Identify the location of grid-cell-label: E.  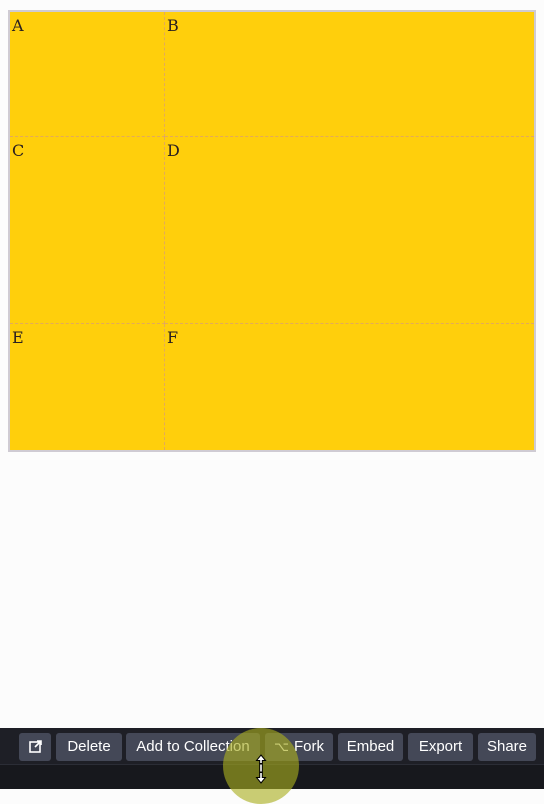
(18, 337).